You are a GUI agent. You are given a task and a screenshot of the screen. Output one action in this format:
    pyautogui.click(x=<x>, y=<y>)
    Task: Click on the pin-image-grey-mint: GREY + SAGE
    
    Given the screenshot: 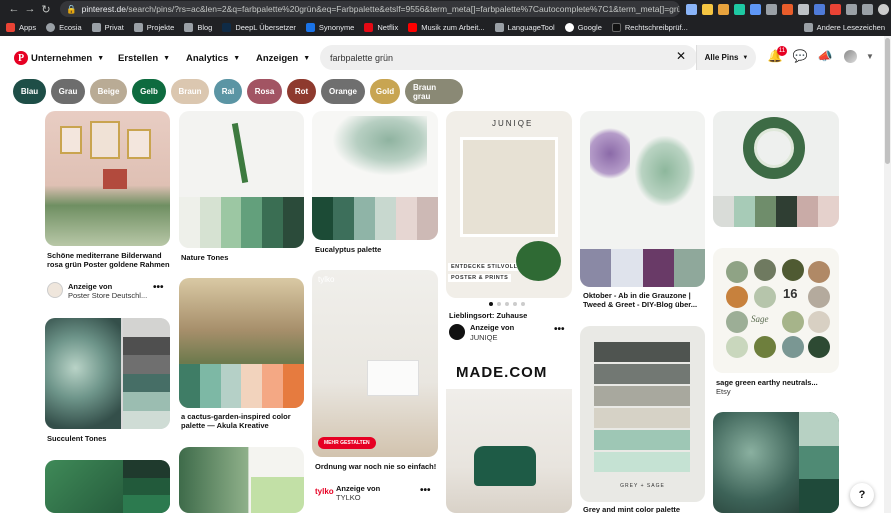 What is the action you would take?
    pyautogui.click(x=642, y=414)
    